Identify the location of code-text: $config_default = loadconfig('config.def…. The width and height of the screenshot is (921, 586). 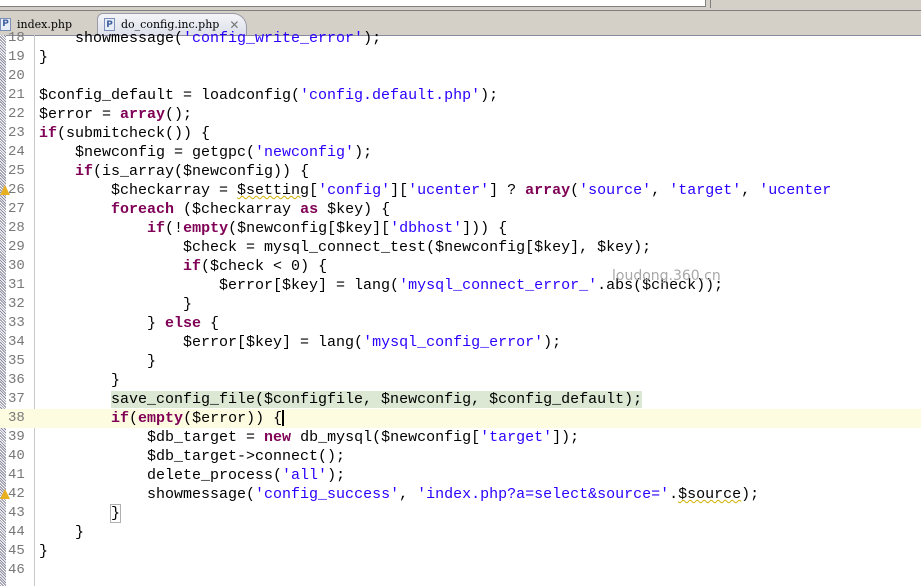
(269, 95).